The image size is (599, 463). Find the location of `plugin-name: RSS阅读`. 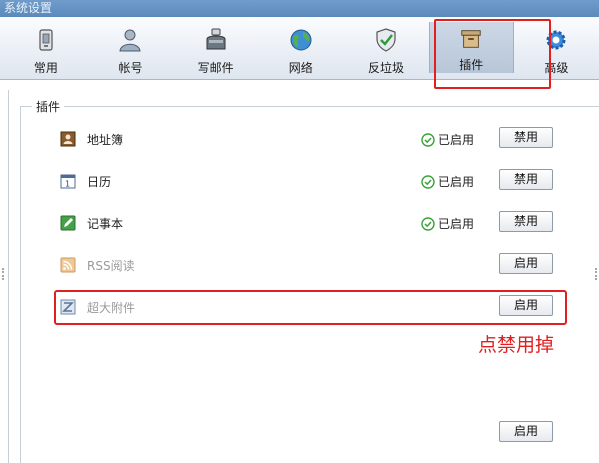

plugin-name: RSS阅读 is located at coordinates (111, 266).